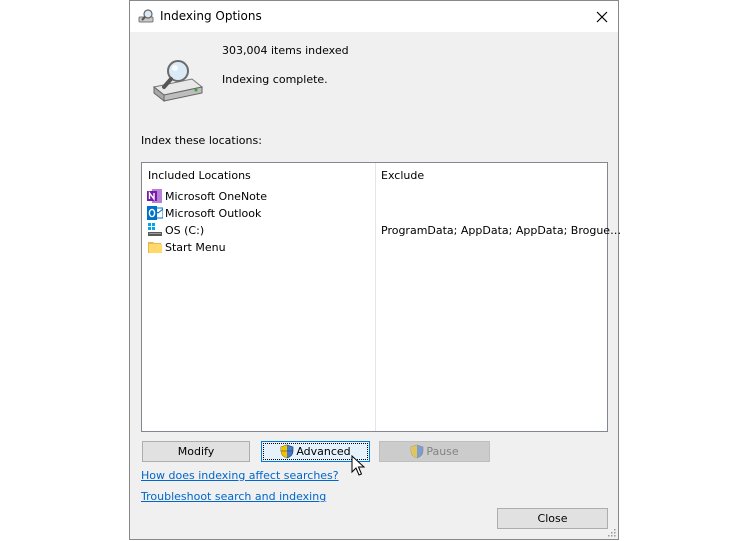 The height and width of the screenshot is (541, 750). I want to click on modify-button-label: Modify, so click(196, 451).